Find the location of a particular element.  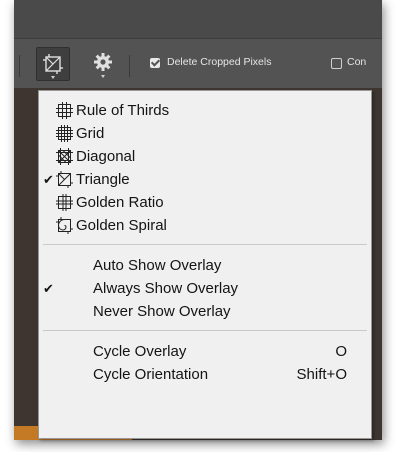

menu-item-never-show-overlay: Never Show Overlay is located at coordinates (205, 311).